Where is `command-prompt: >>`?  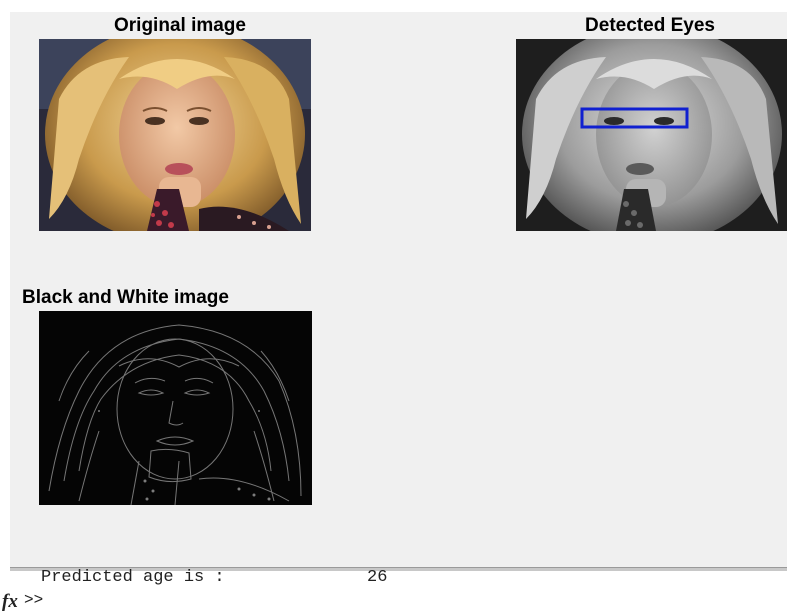 command-prompt: >> is located at coordinates (33, 600).